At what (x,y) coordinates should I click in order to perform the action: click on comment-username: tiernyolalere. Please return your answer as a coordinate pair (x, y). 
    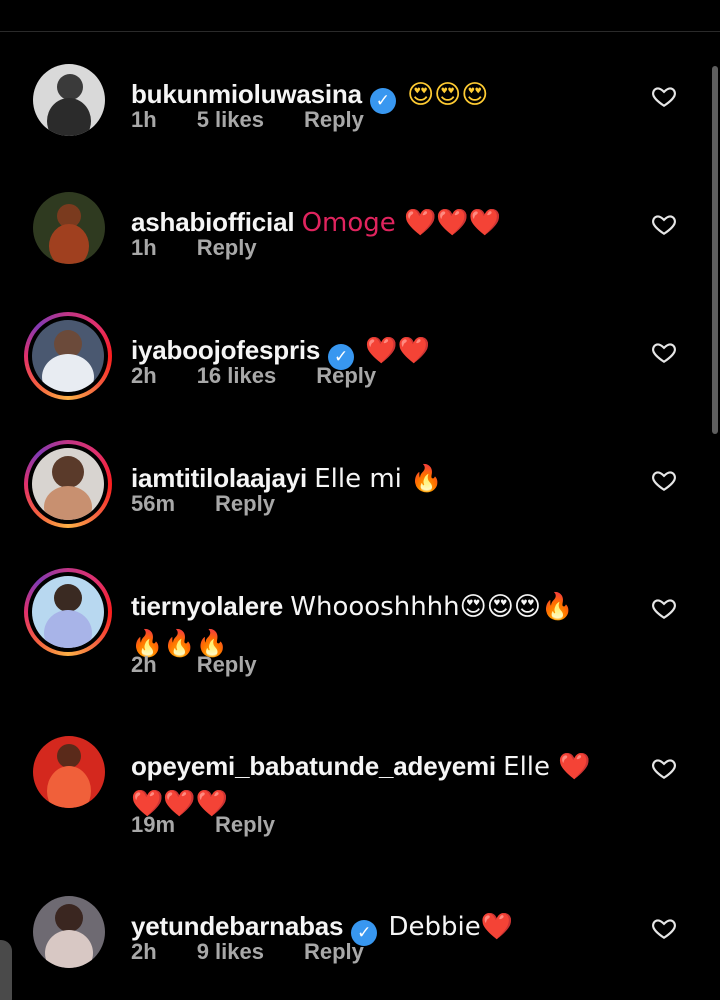
    Looking at the image, I should click on (207, 606).